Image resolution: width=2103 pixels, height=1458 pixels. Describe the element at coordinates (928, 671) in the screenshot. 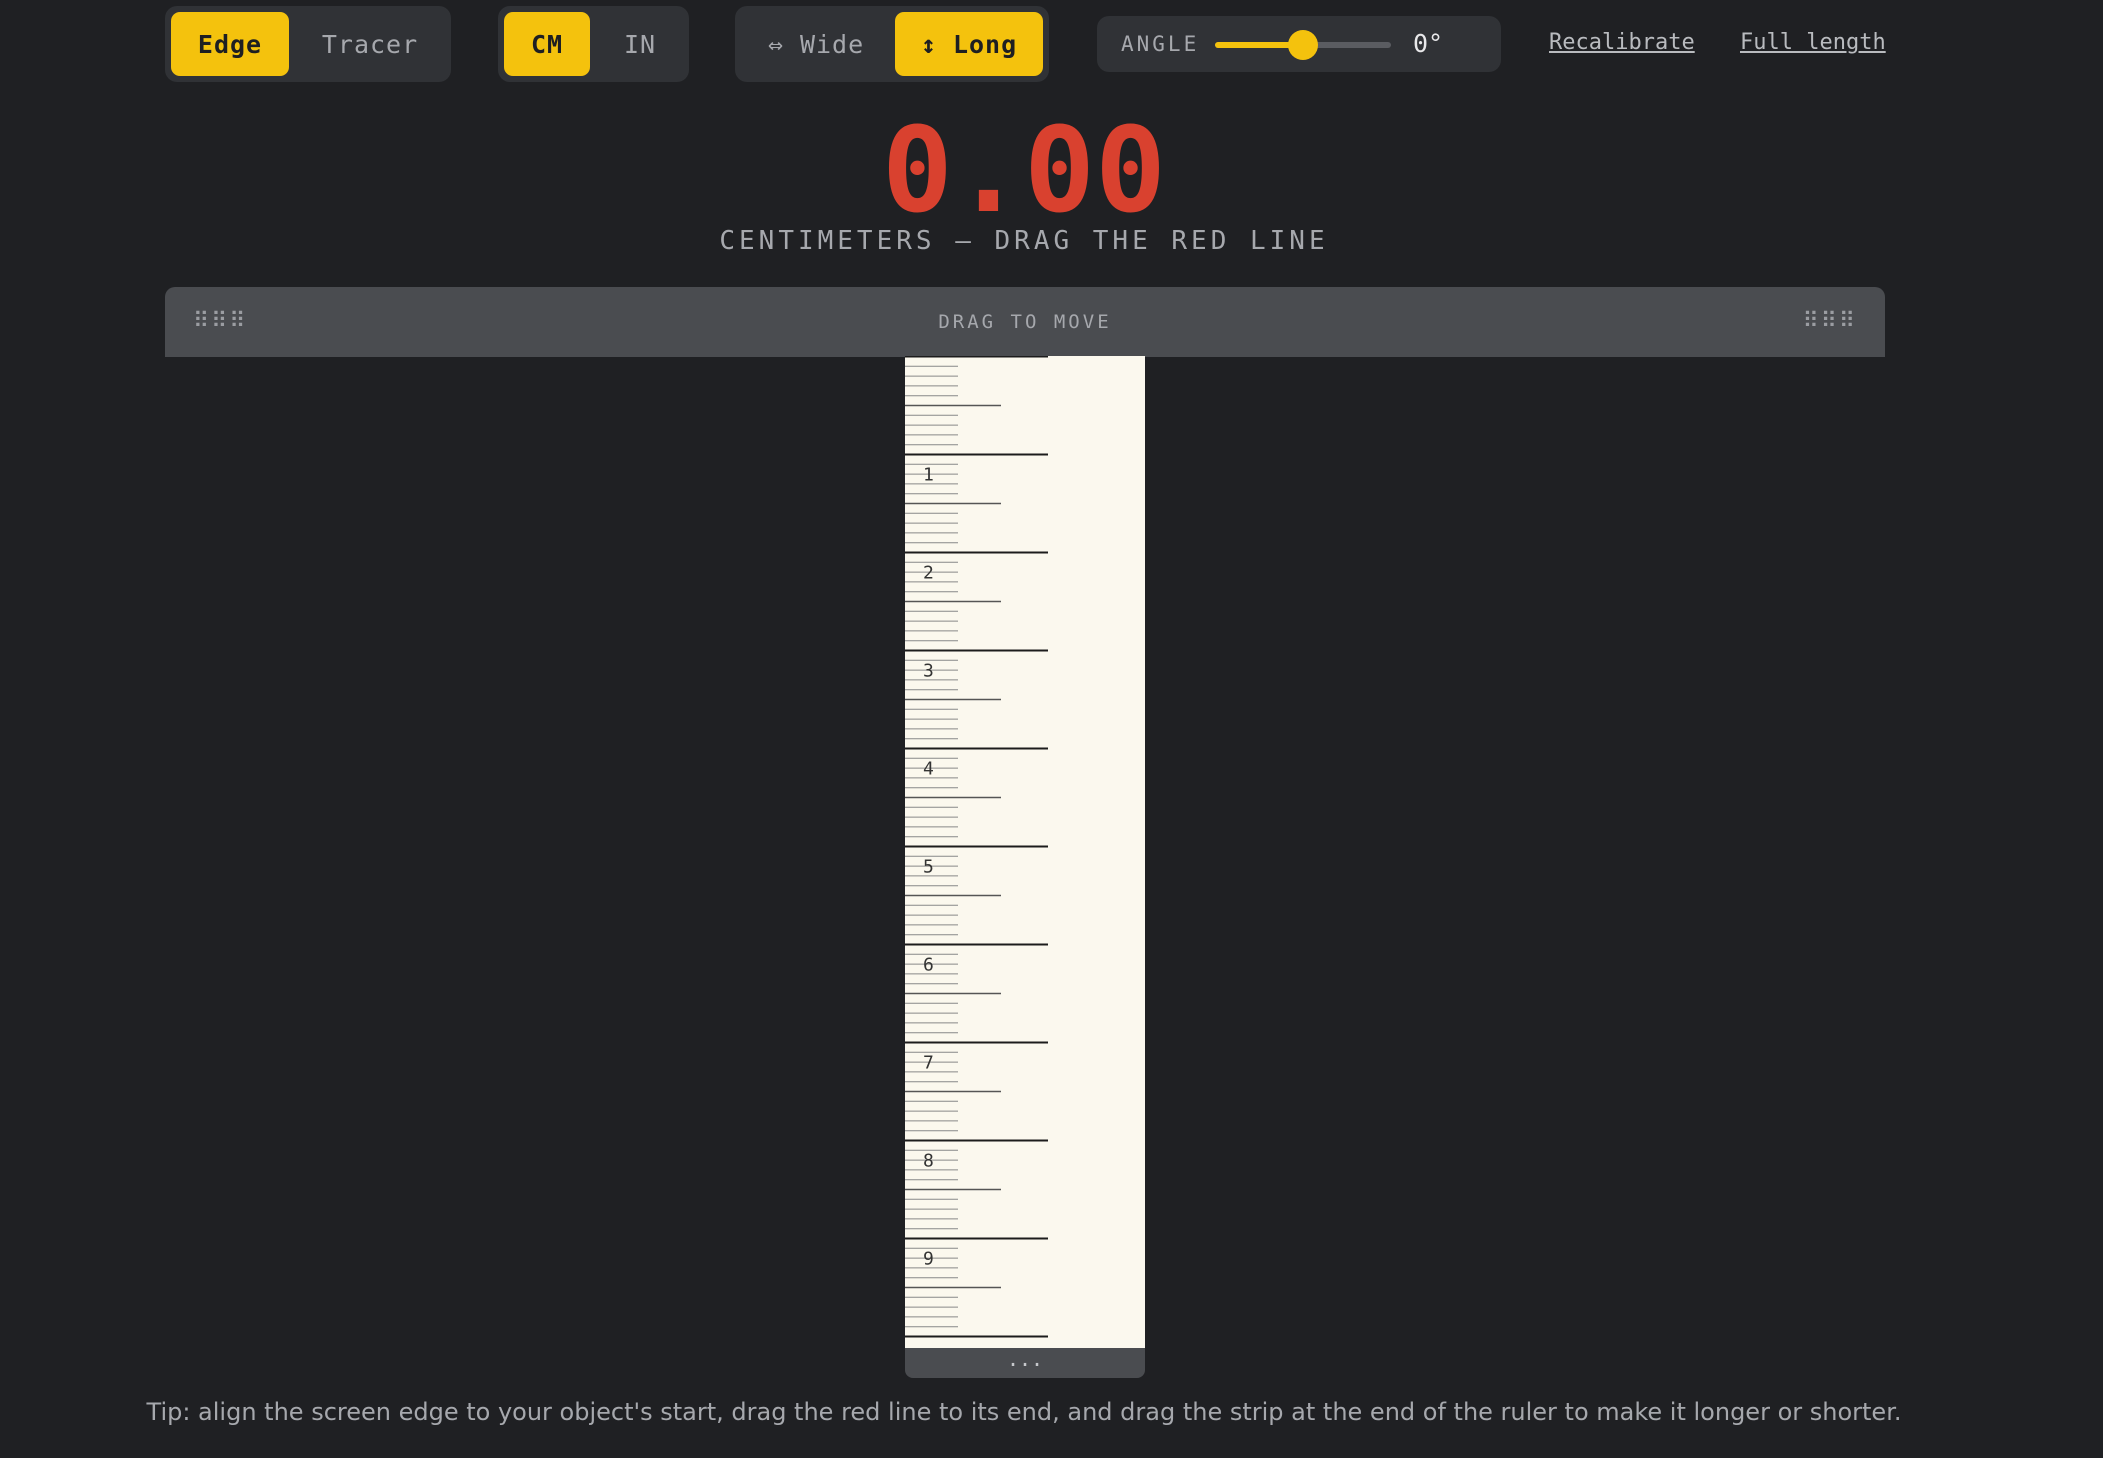

I see `ruler-cm-label: 3` at that location.